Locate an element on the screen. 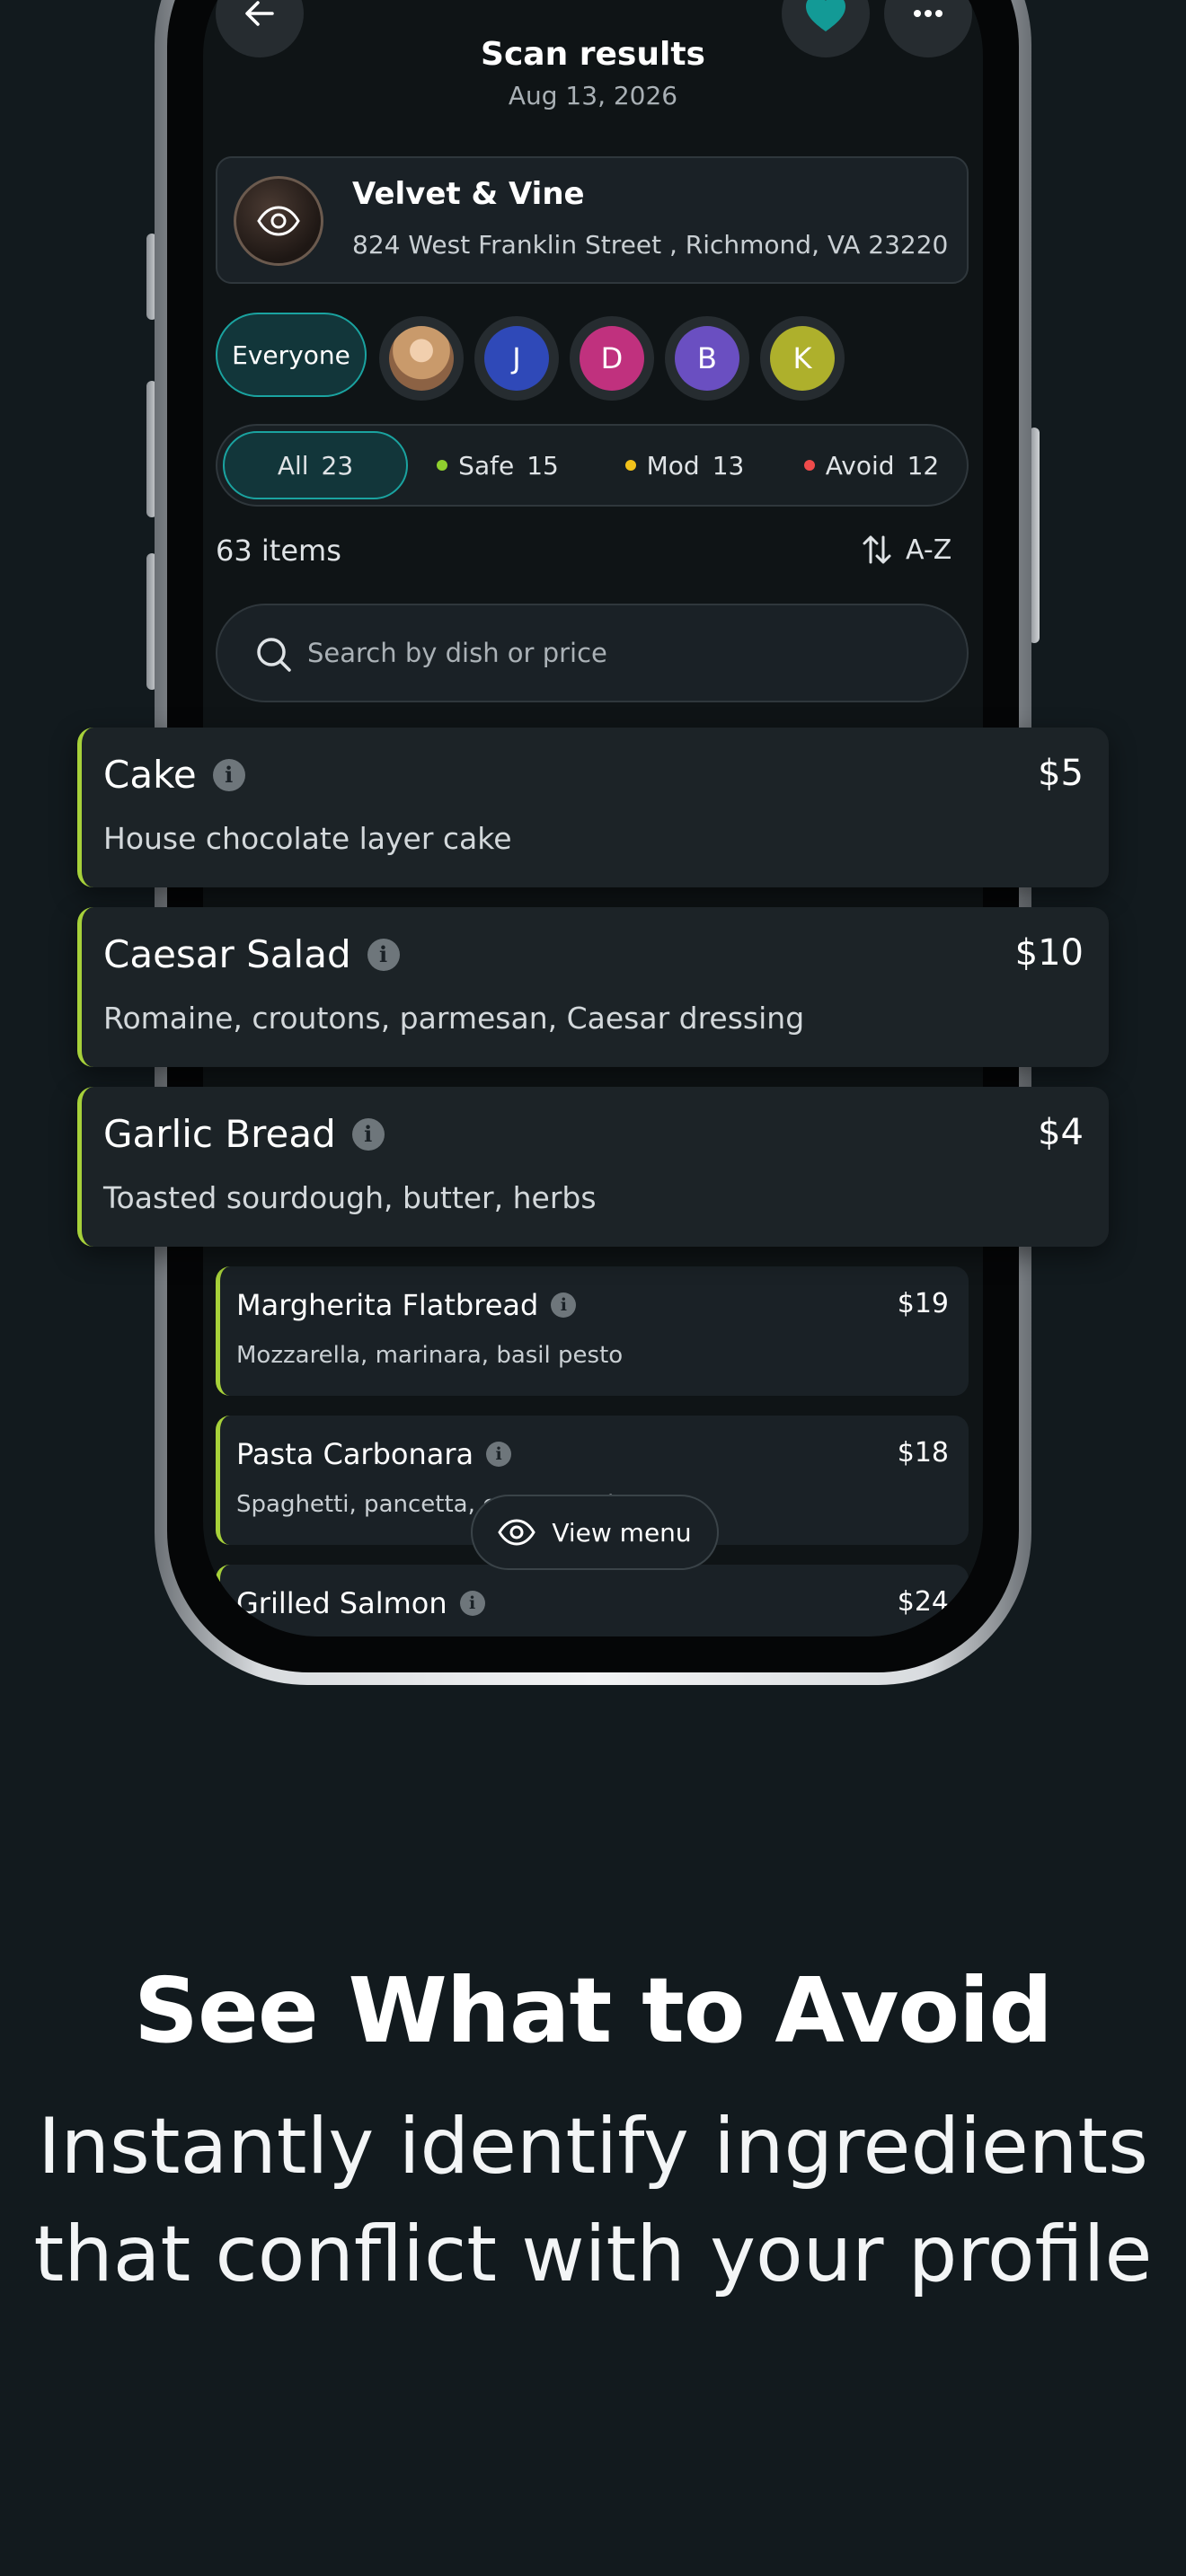 The width and height of the screenshot is (1186, 2576). marketing-subline-1: Instantly identify ingredients is located at coordinates (593, 2147).